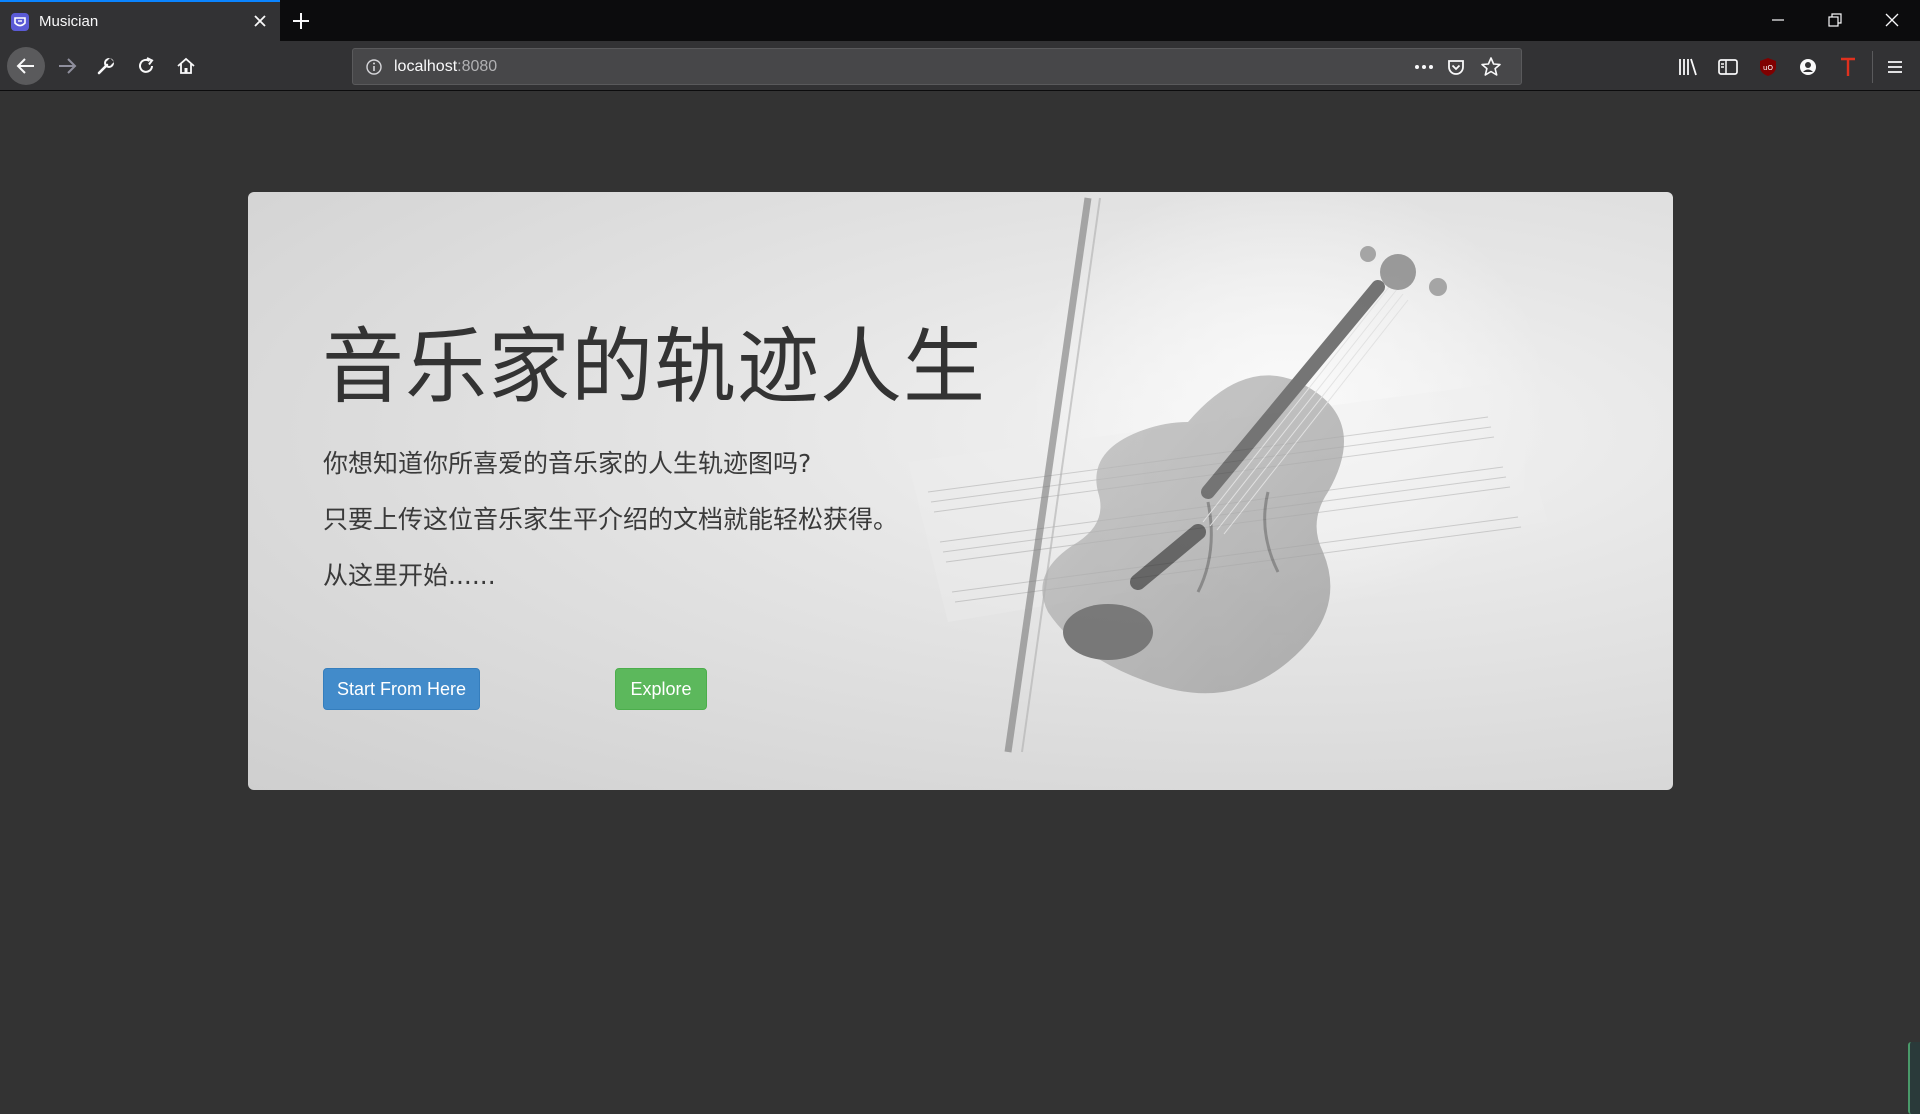  Describe the element at coordinates (654, 367) in the screenshot. I see `hero-title: 音乐家的轨迹人生` at that location.